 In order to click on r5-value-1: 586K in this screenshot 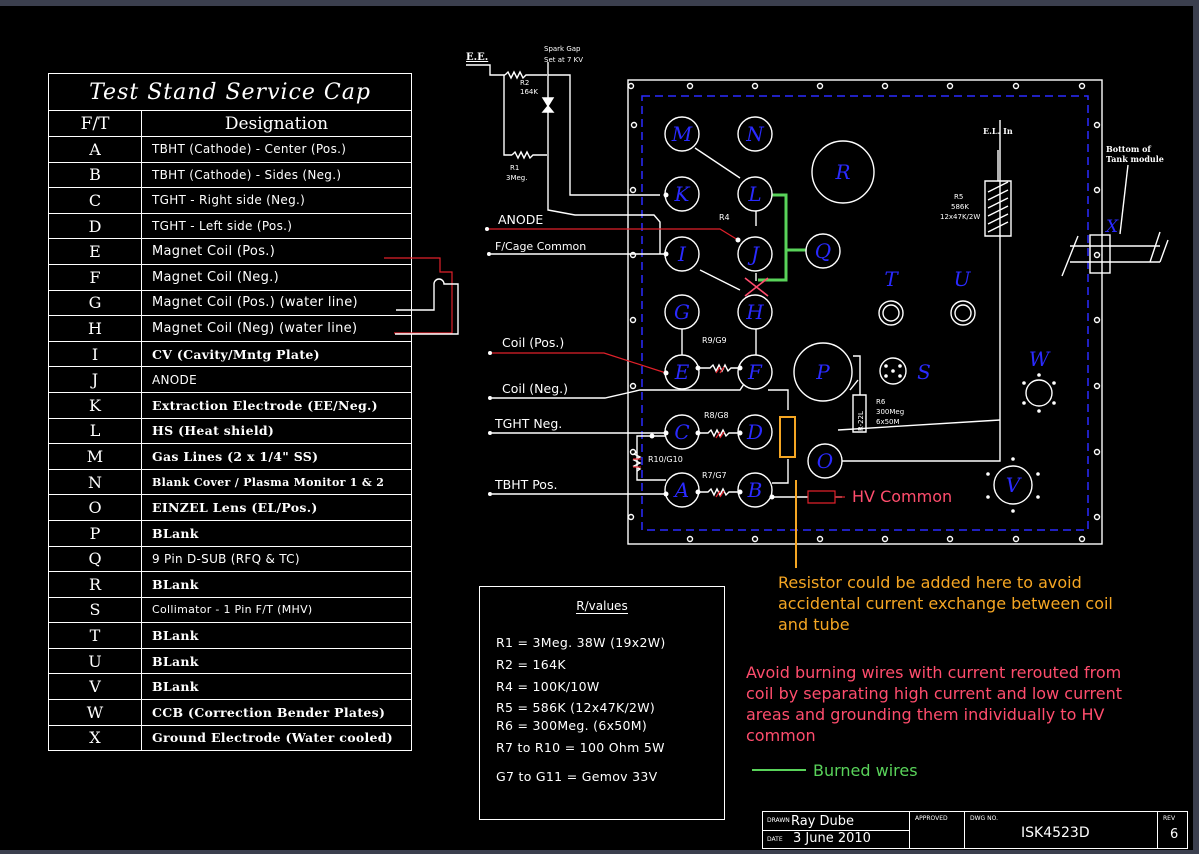, I will do `click(960, 207)`.